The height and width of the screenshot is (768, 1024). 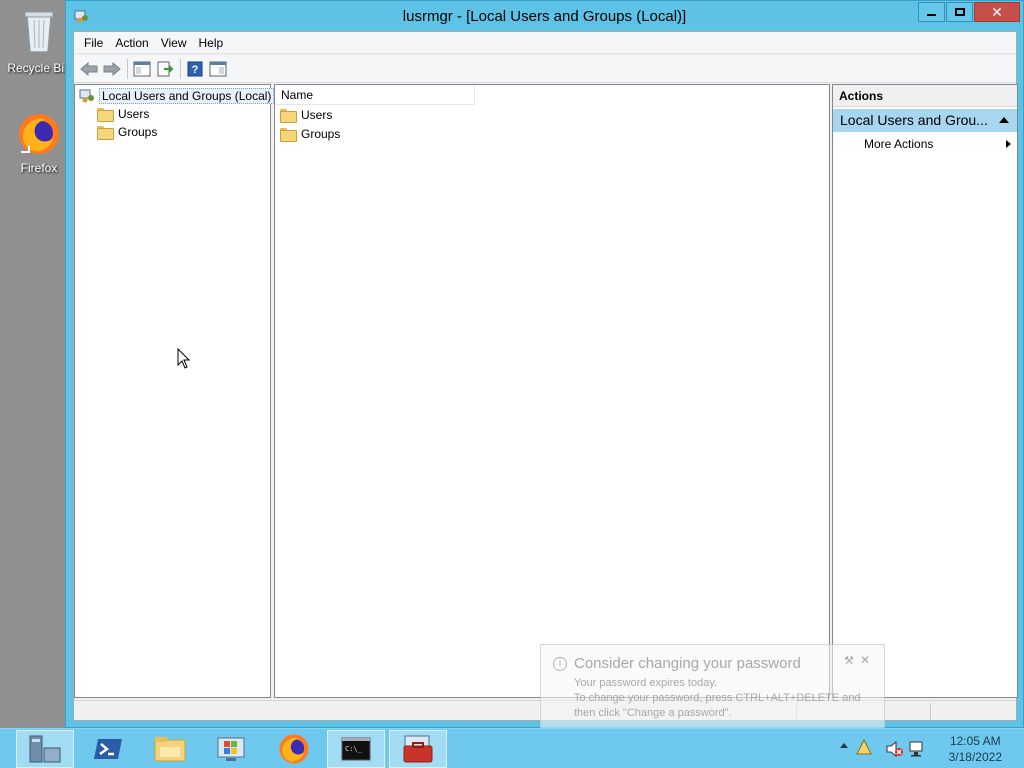 I want to click on show-hide-action-pane-icon, so click(x=218, y=68).